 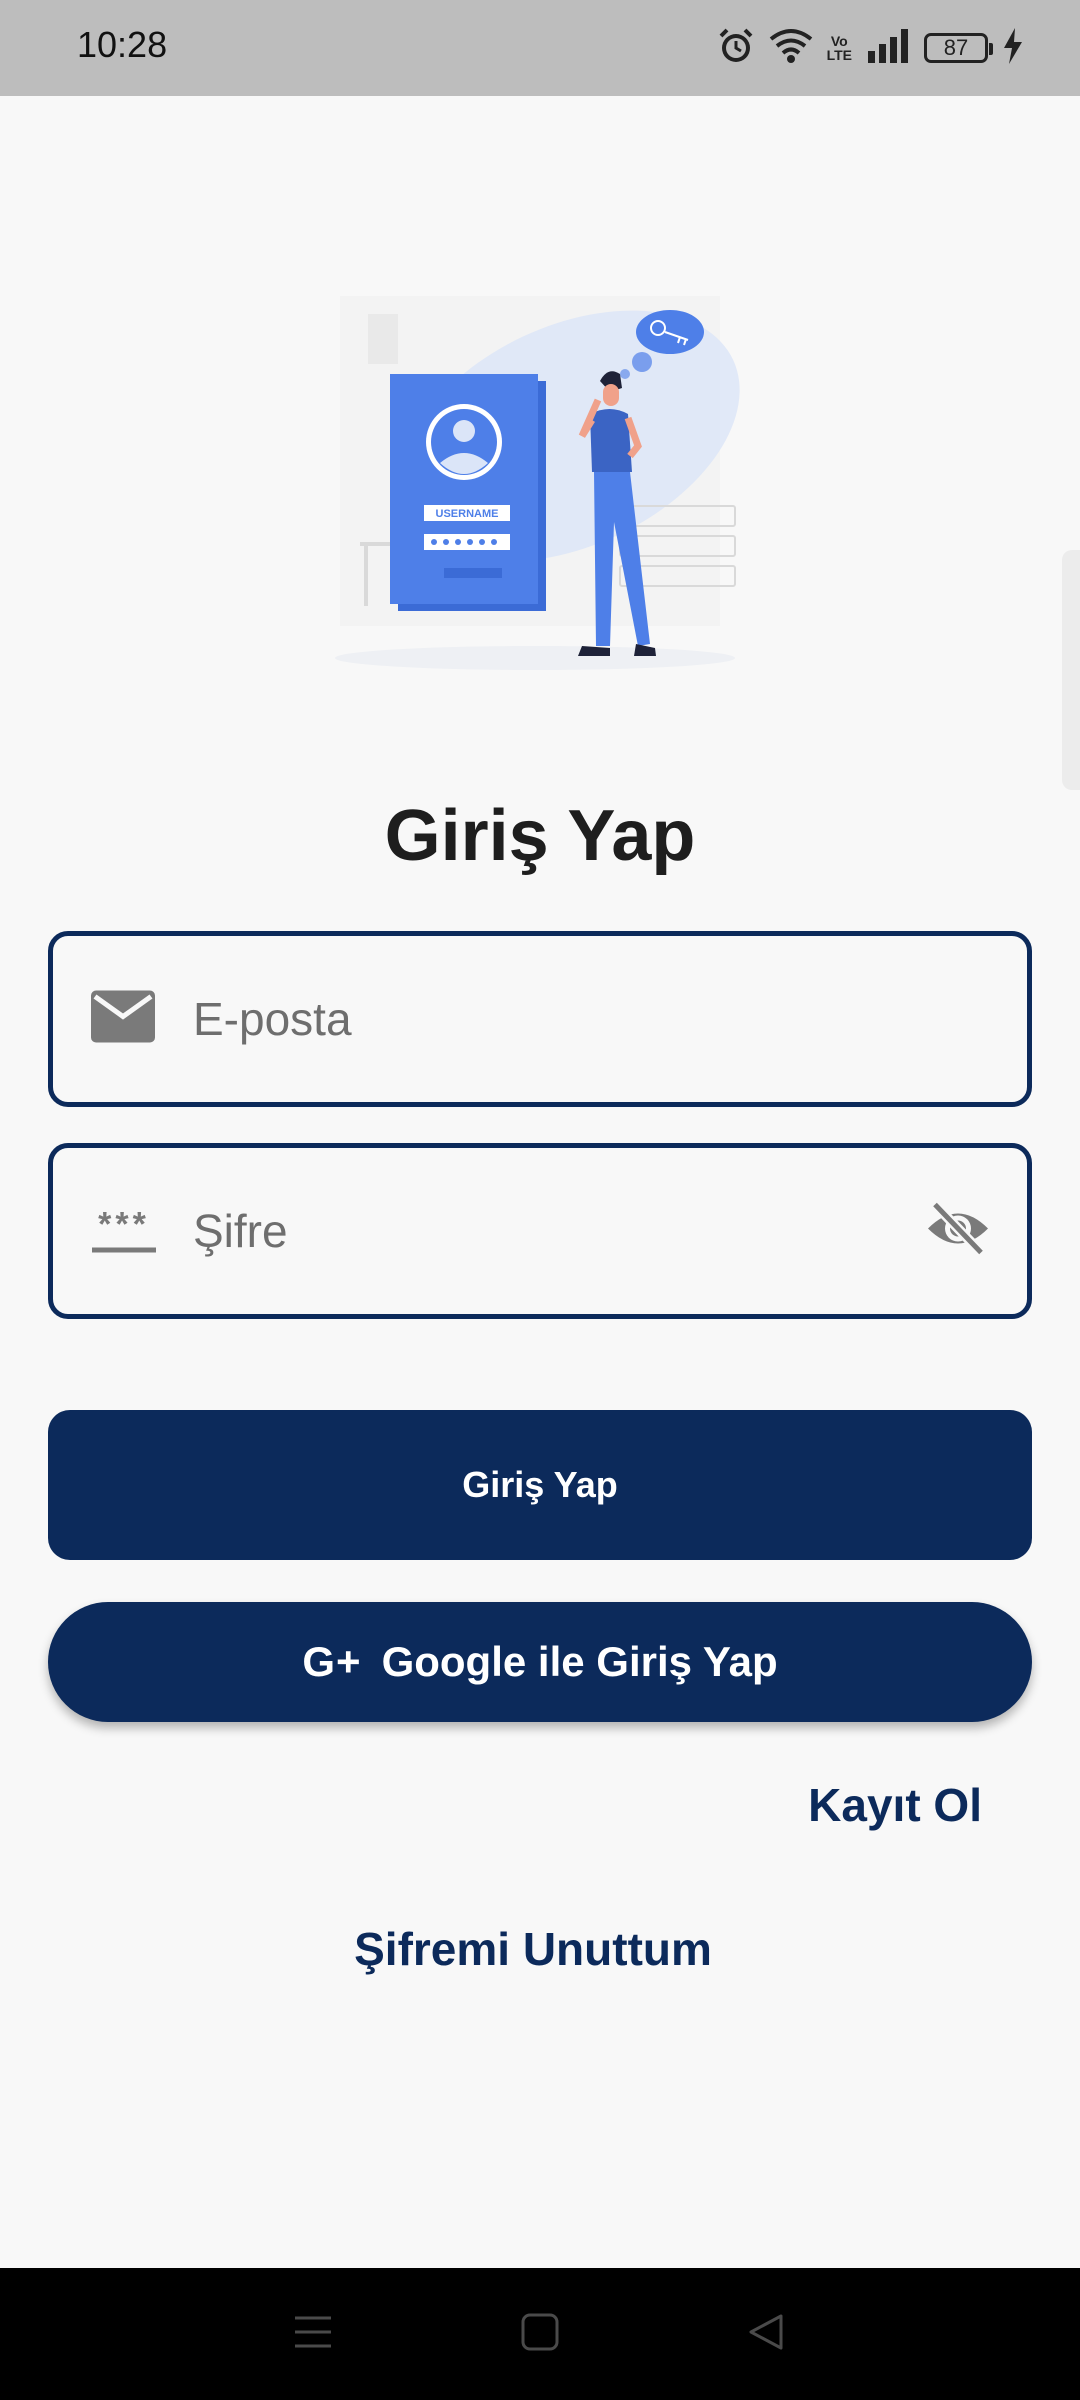 I want to click on password-dots-icon: ***, so click(x=124, y=1229).